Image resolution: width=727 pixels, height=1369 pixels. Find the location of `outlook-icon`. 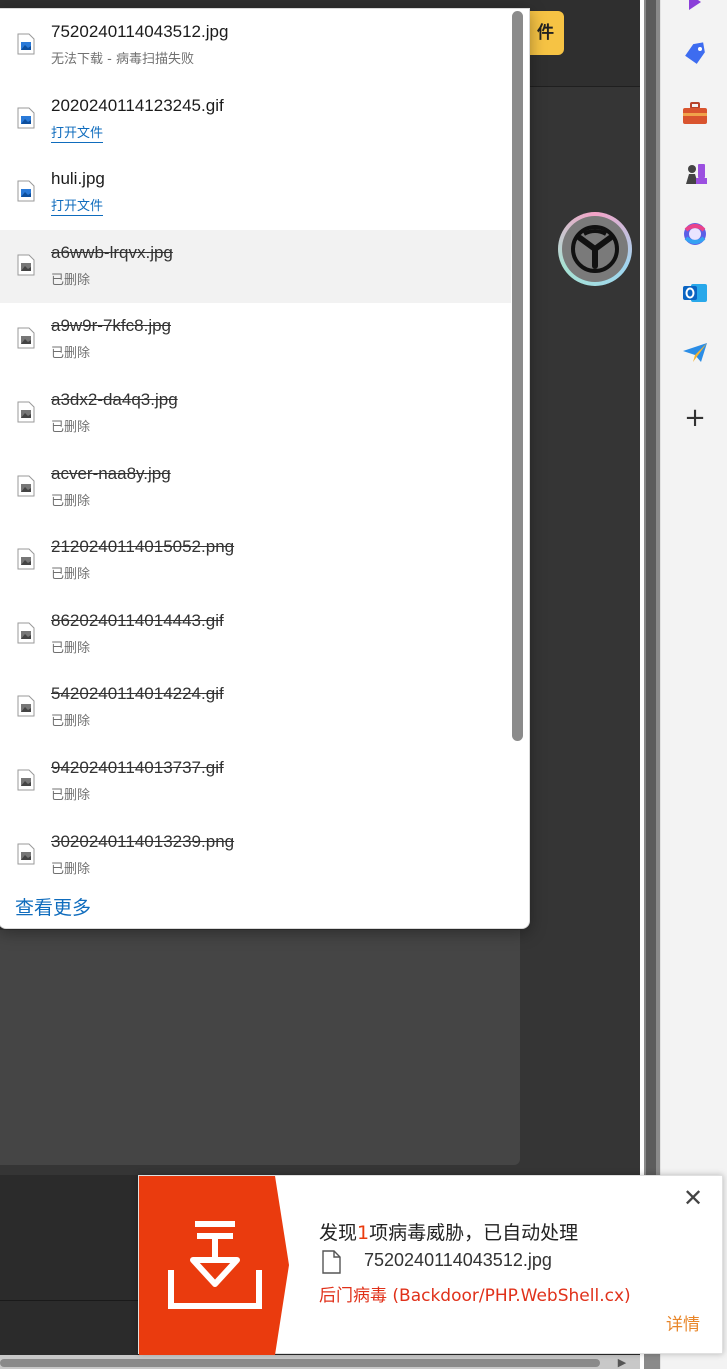

outlook-icon is located at coordinates (695, 293).